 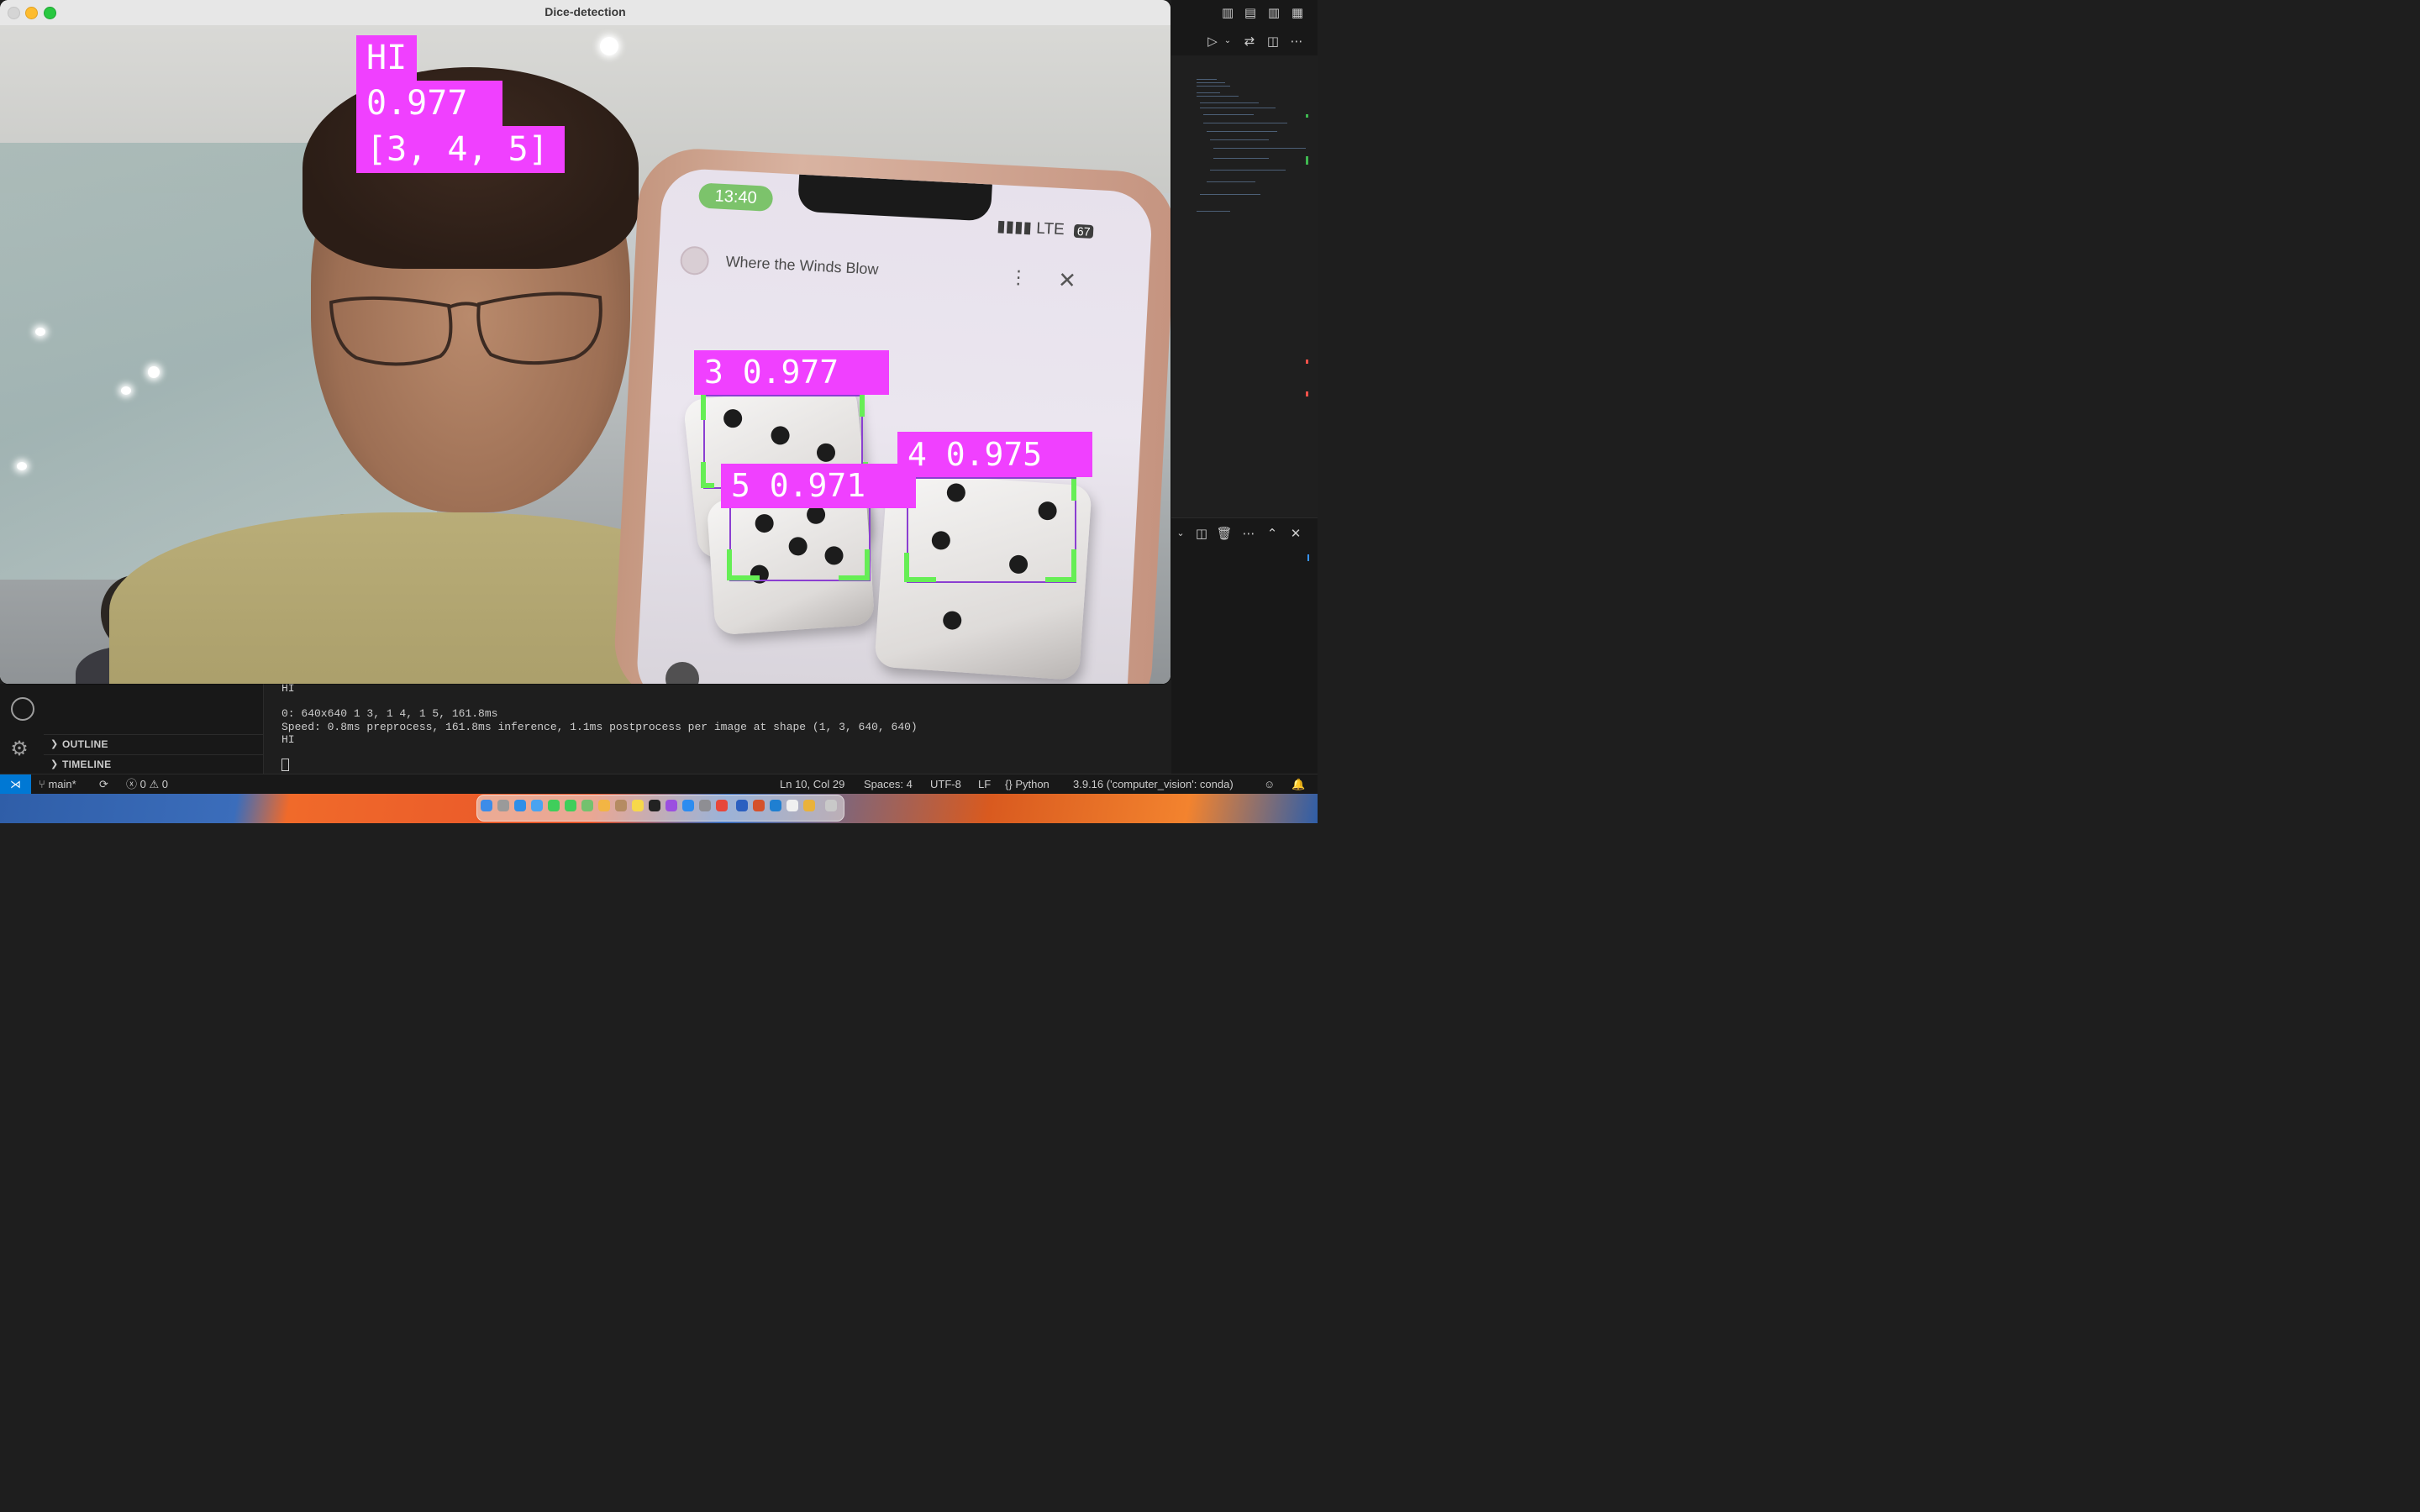 What do you see at coordinates (1201, 533) in the screenshot?
I see `split-terminal-icon: ◫` at bounding box center [1201, 533].